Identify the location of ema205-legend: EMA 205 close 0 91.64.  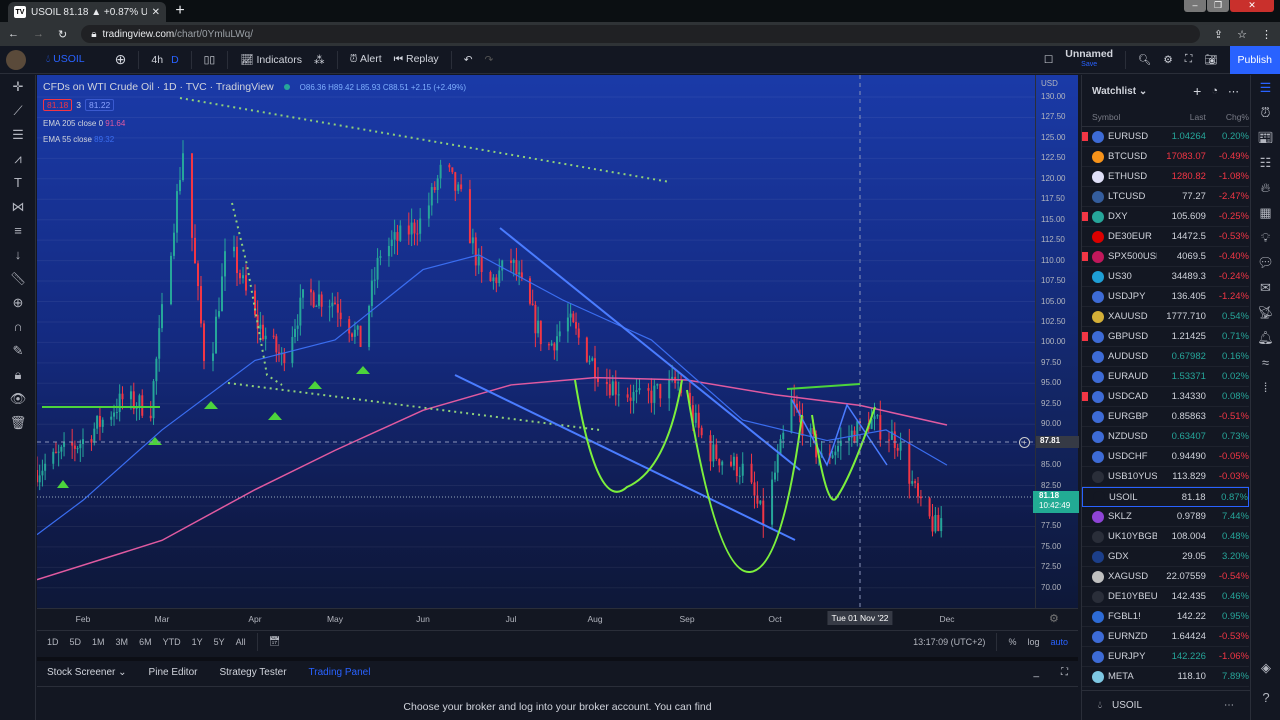
(84, 123).